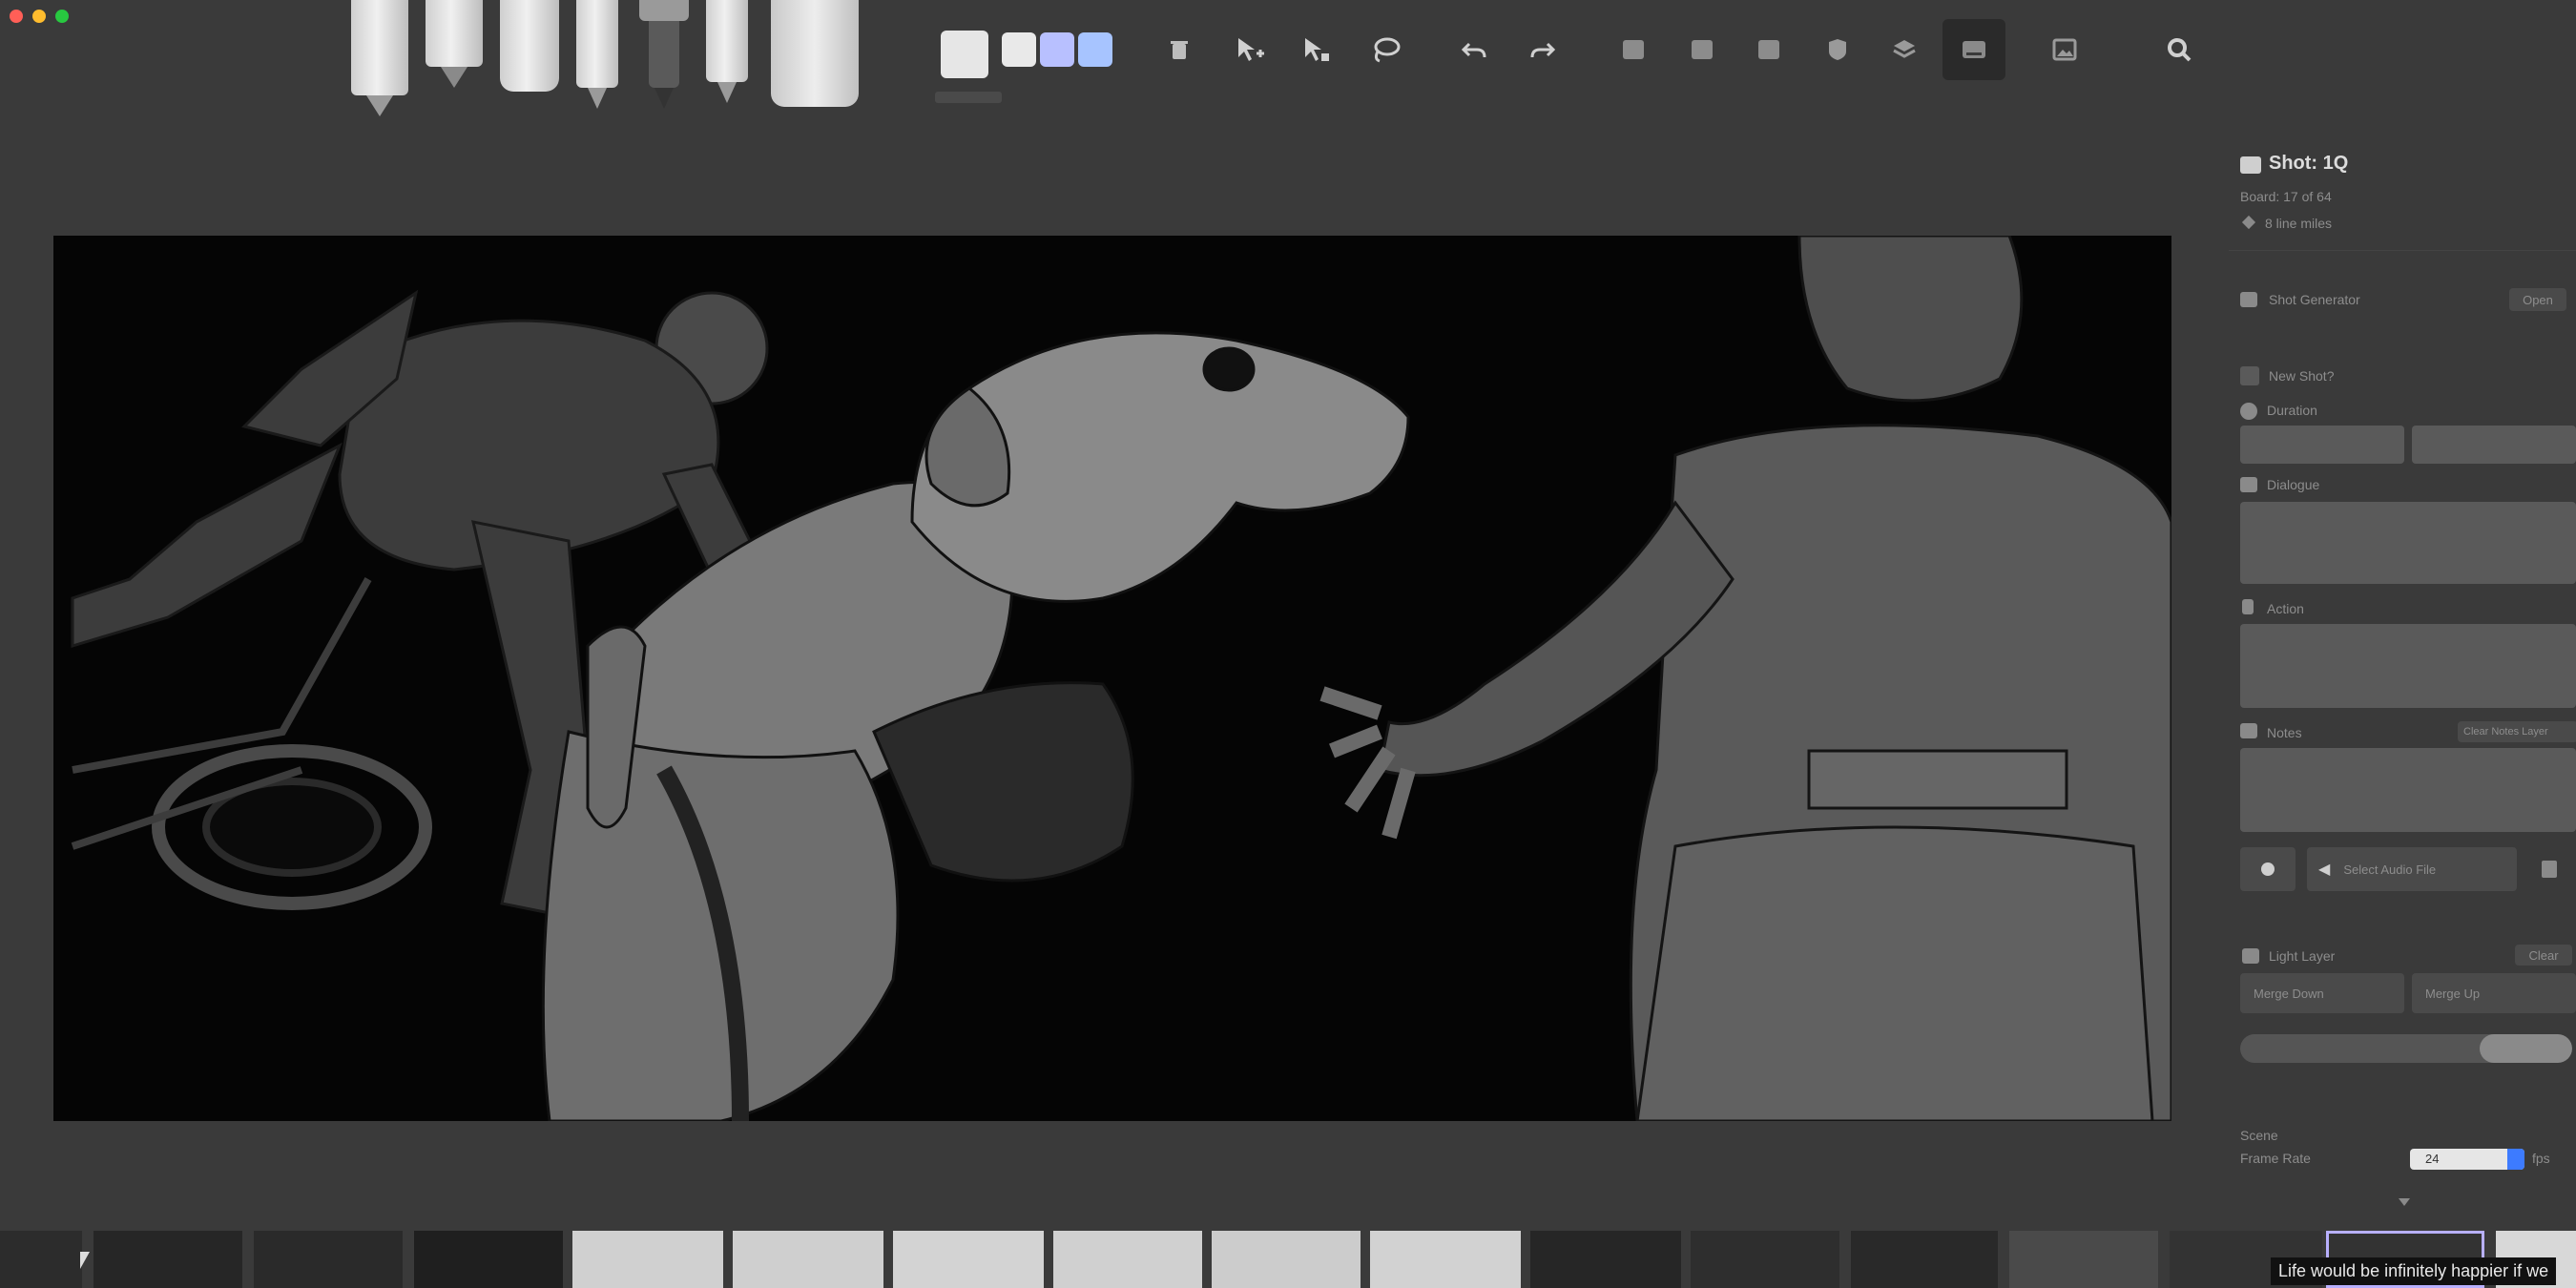  Describe the element at coordinates (2432, 1159) in the screenshot. I see `frame-rate-value: 24` at that location.